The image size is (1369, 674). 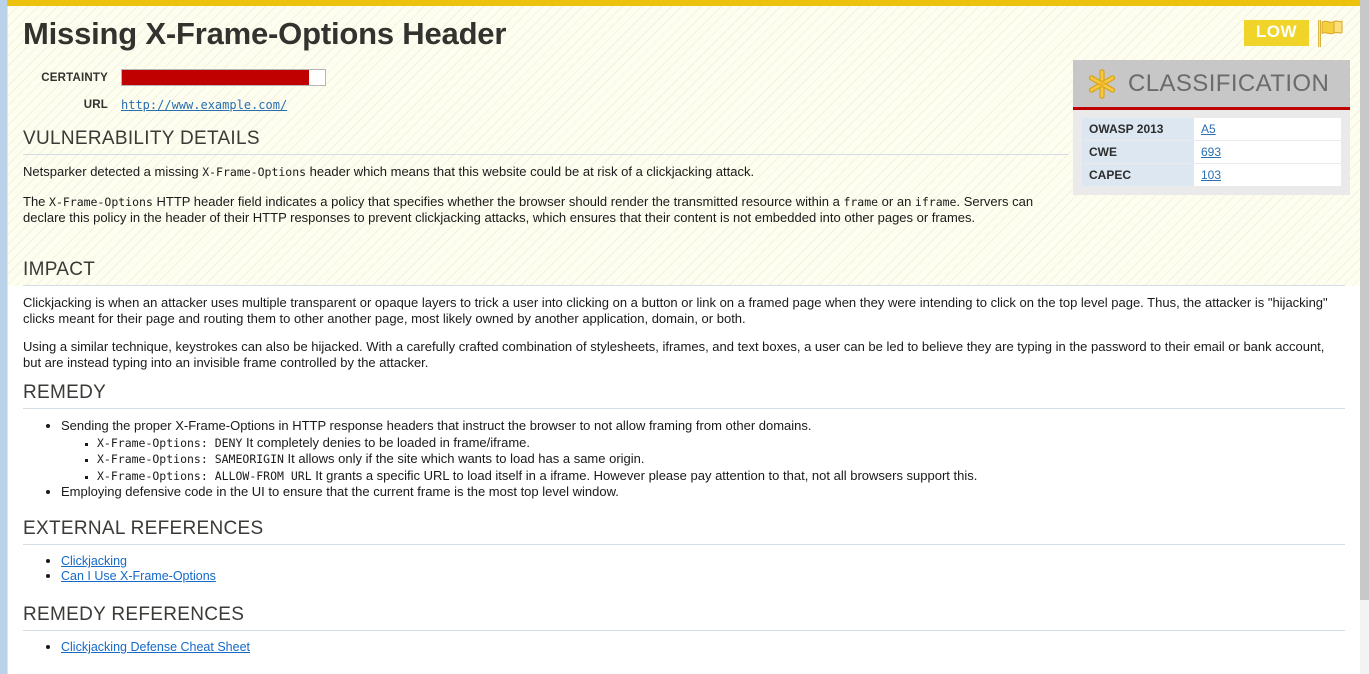 What do you see at coordinates (1276, 33) in the screenshot?
I see `severity-badge: LOW` at bounding box center [1276, 33].